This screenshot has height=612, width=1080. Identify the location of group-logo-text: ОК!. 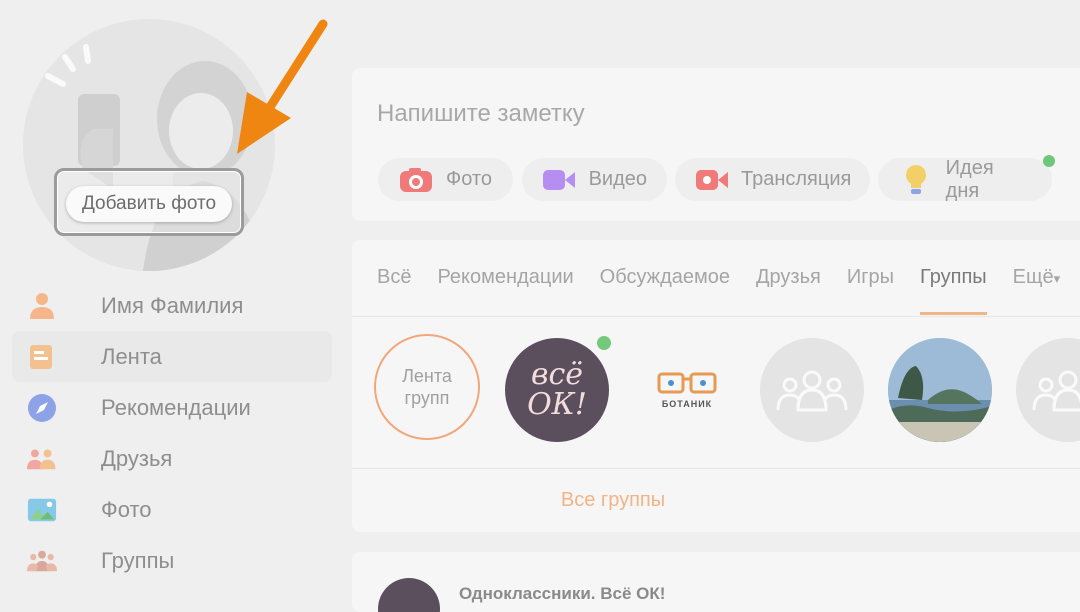
(557, 404).